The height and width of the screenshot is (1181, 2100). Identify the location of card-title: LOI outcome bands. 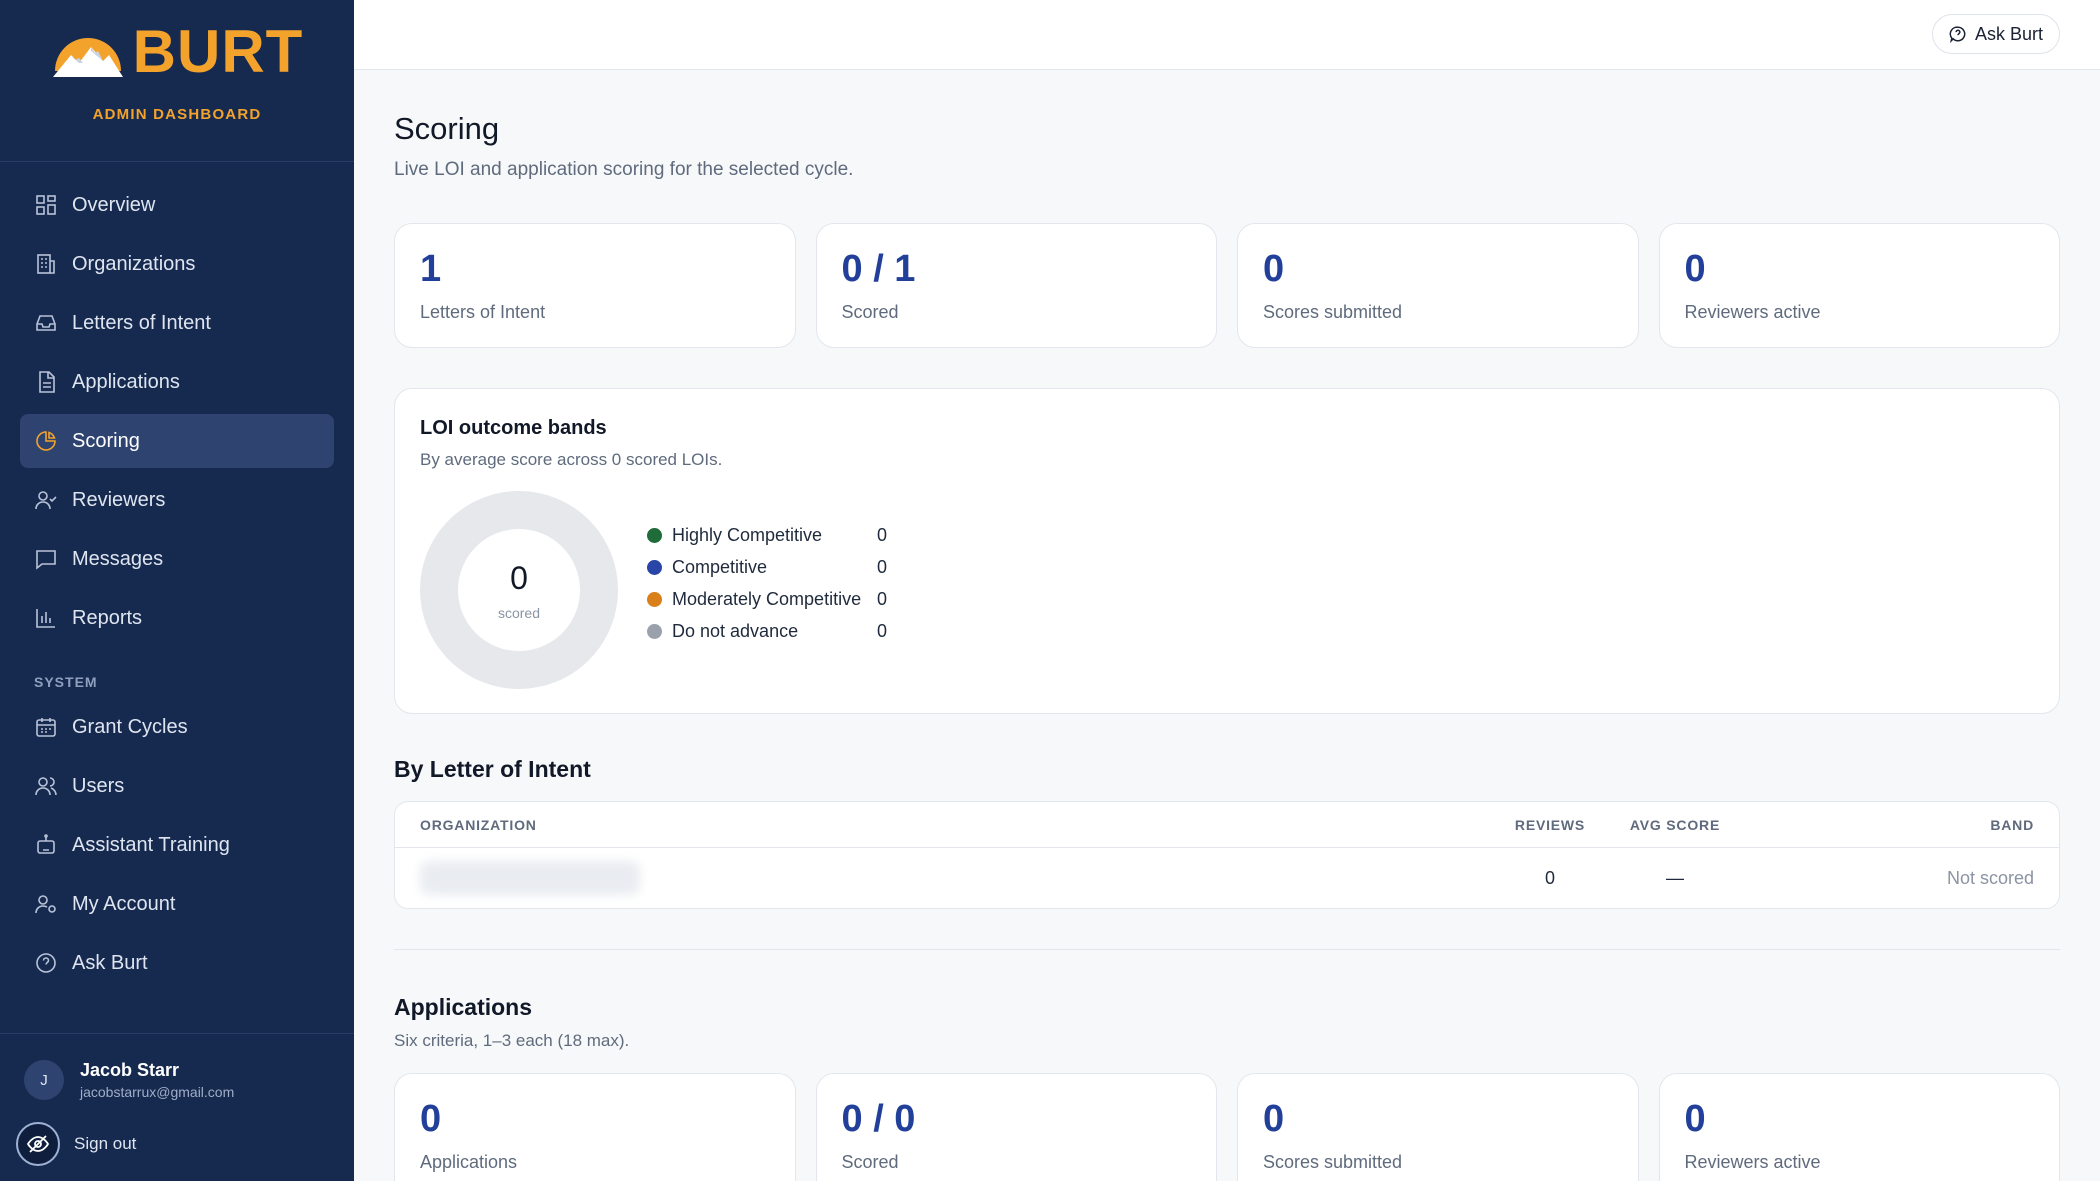
(513, 428).